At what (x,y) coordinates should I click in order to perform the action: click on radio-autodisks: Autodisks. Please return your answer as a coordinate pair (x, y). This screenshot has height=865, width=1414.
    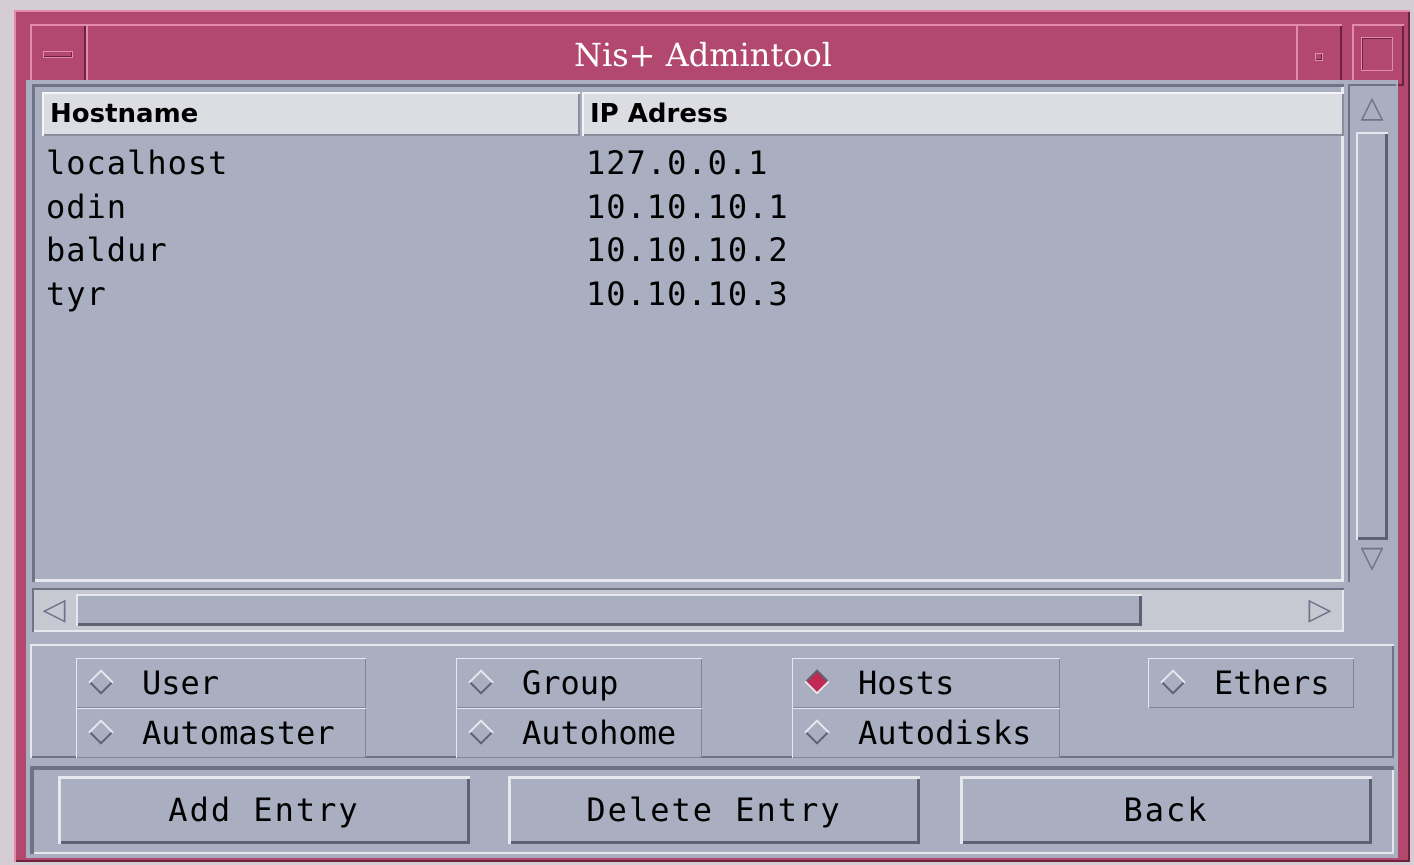
    Looking at the image, I should click on (926, 733).